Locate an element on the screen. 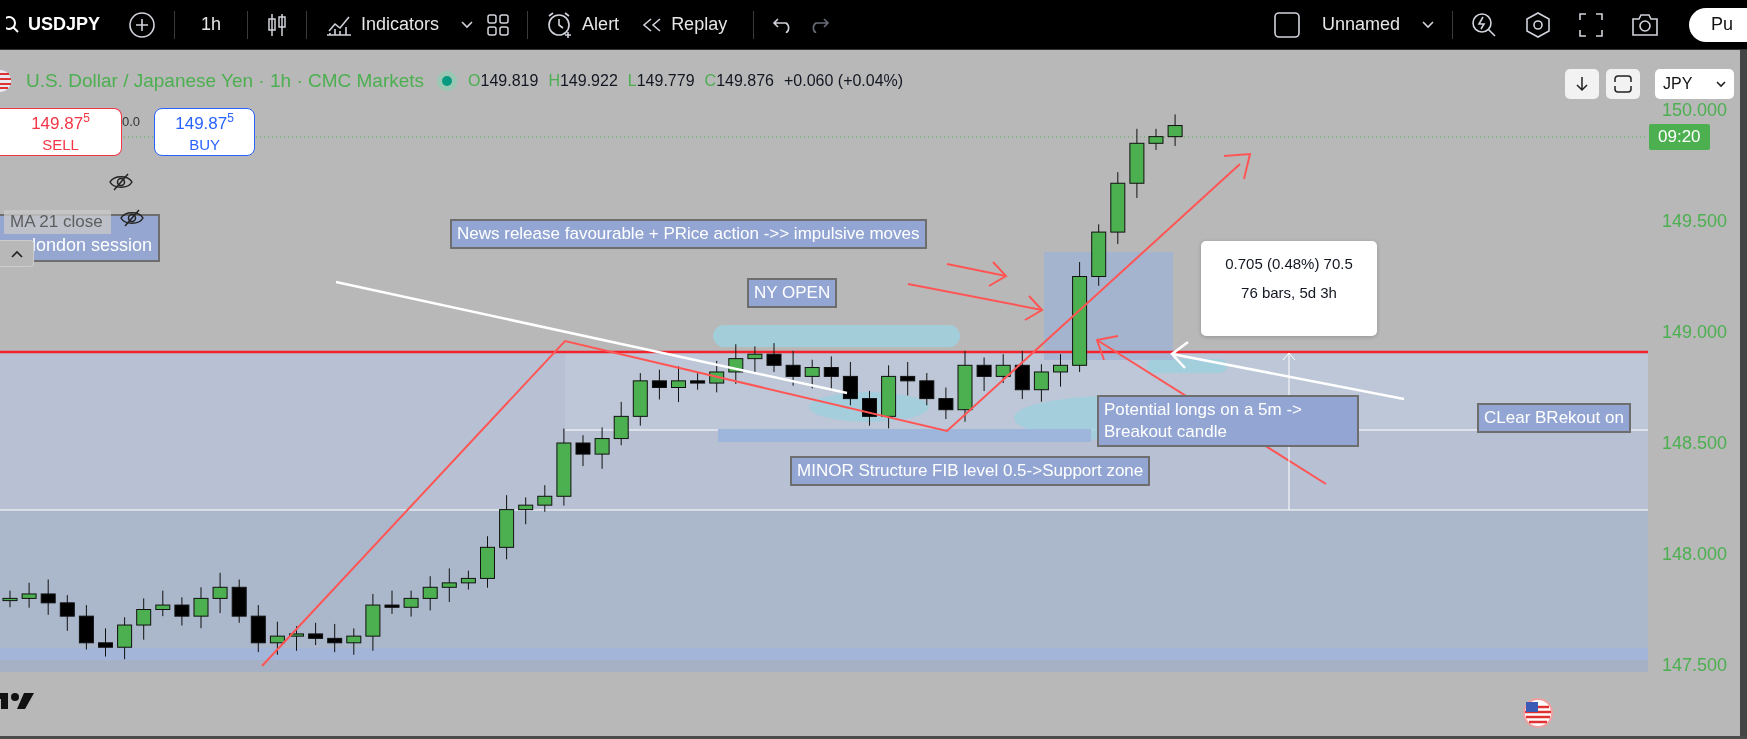  chevron-up-icon is located at coordinates (16, 253).